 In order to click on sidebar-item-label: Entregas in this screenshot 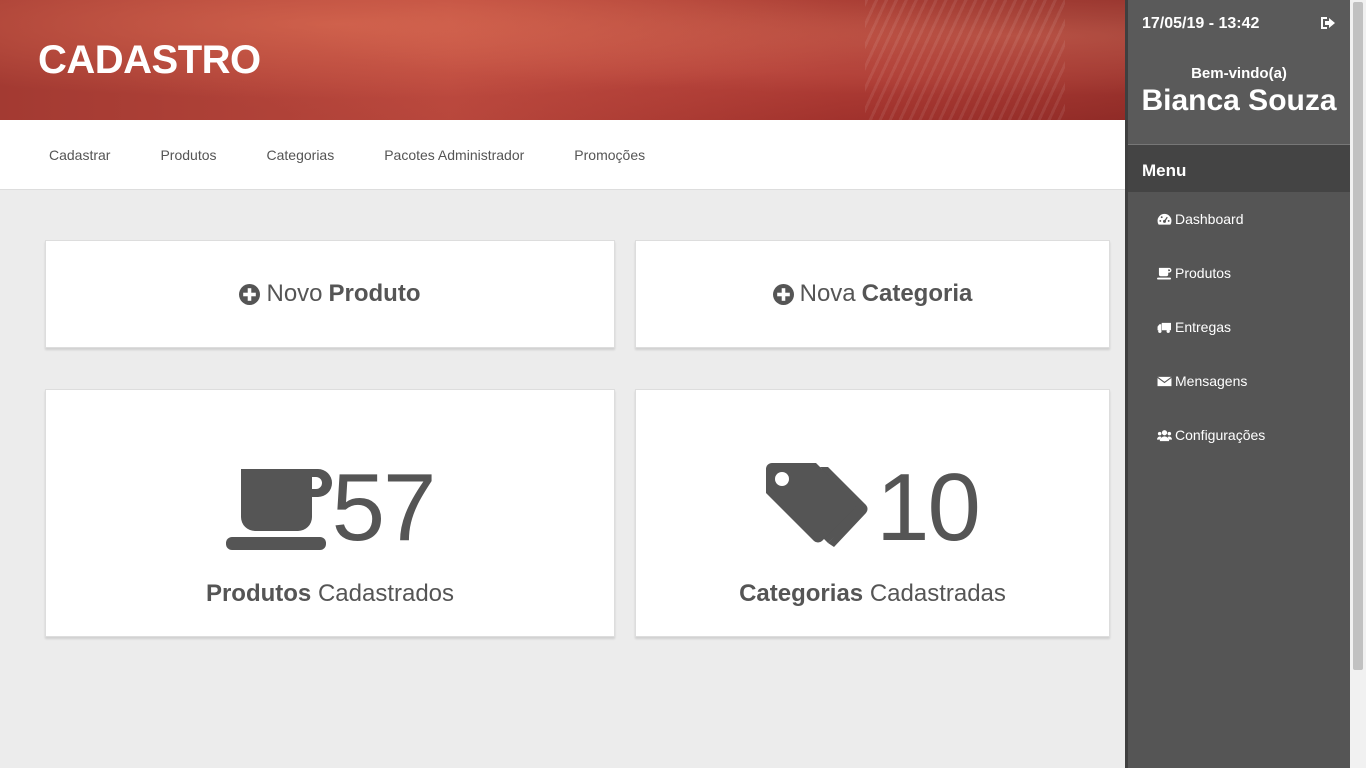, I will do `click(1203, 327)`.